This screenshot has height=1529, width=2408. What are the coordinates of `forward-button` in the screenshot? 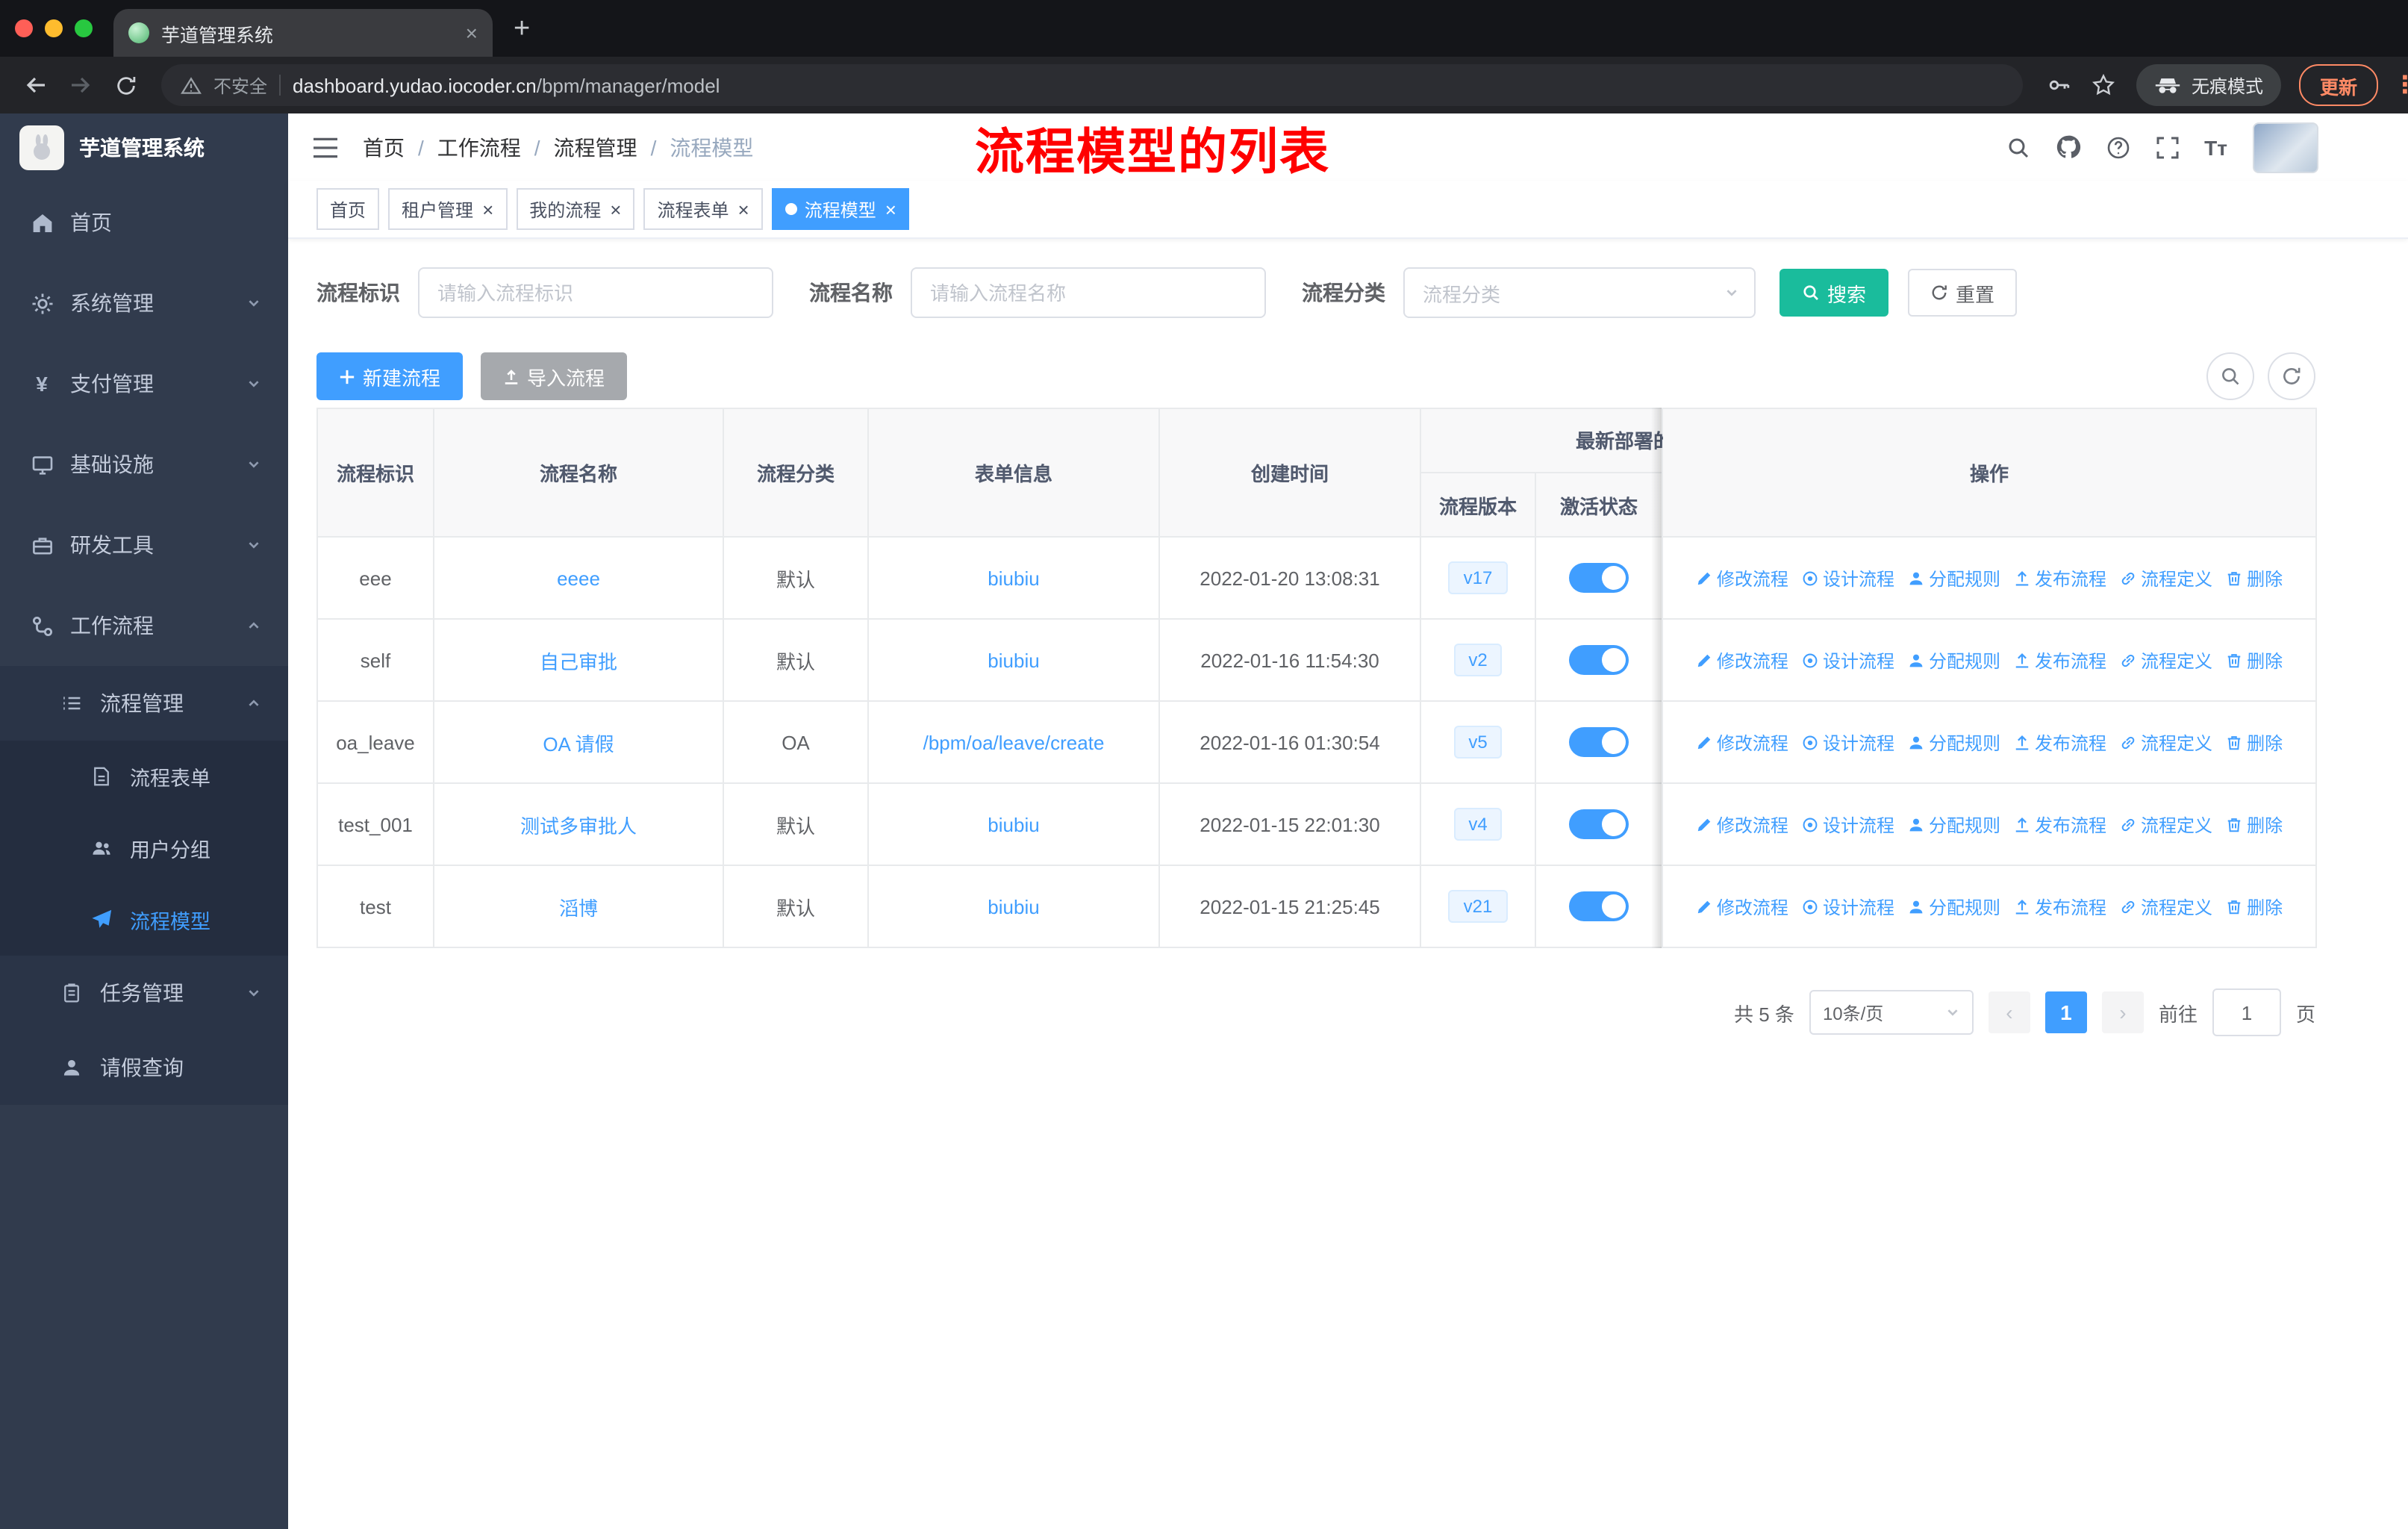 It's located at (81, 85).